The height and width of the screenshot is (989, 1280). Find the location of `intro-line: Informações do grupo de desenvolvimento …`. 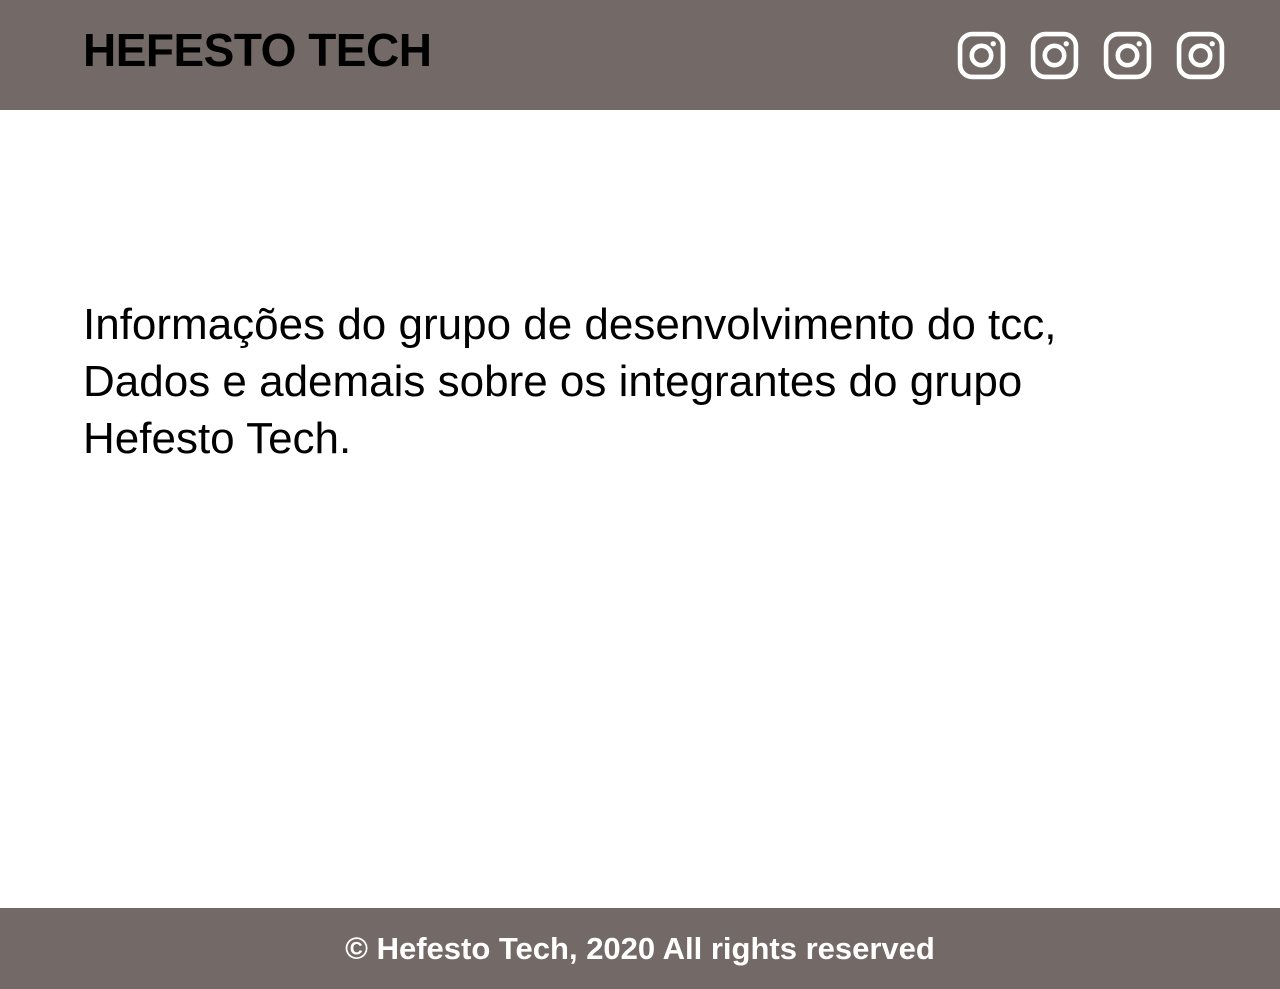

intro-line: Informações do grupo de desenvolvimento … is located at coordinates (570, 324).